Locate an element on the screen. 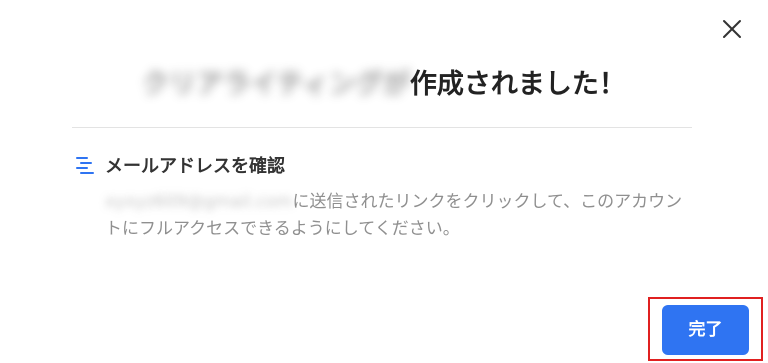  close-button is located at coordinates (732, 29).